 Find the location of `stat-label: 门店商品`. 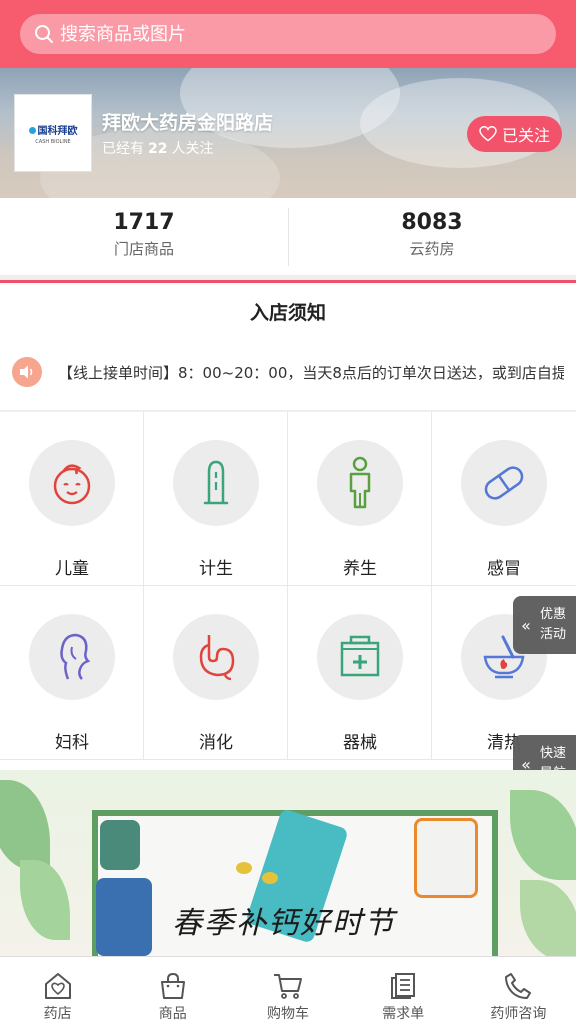

stat-label: 门店商品 is located at coordinates (143, 249).